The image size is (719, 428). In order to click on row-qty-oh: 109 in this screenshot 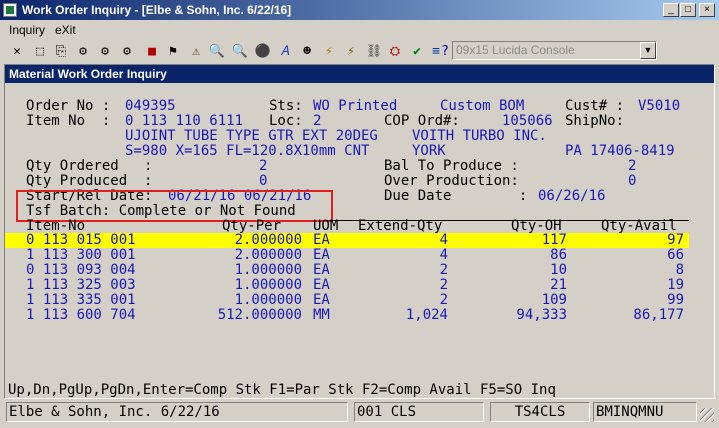, I will do `click(554, 300)`.